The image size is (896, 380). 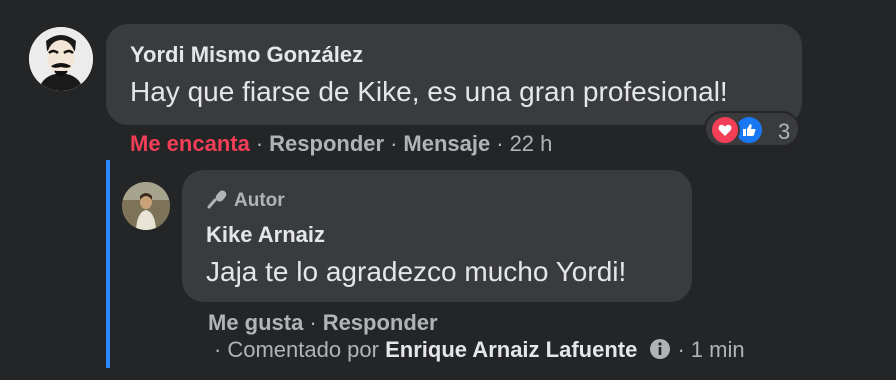 I want to click on microphone-icon, so click(x=217, y=199).